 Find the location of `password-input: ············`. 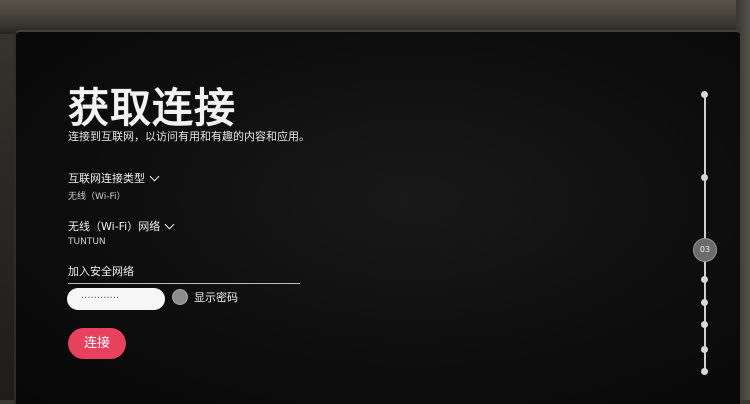

password-input: ············ is located at coordinates (116, 299).